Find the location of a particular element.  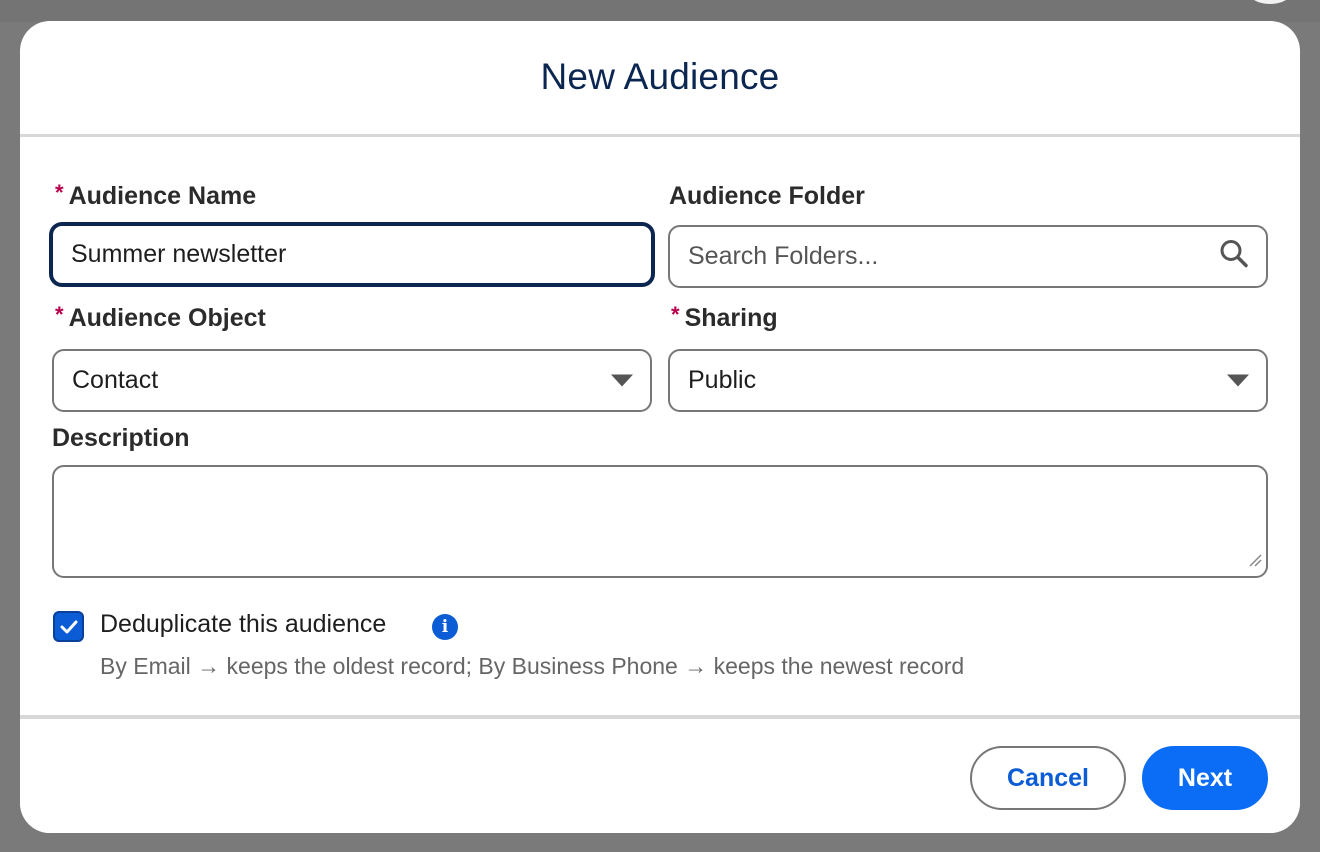

audience-object-value: Contact is located at coordinates (115, 380).